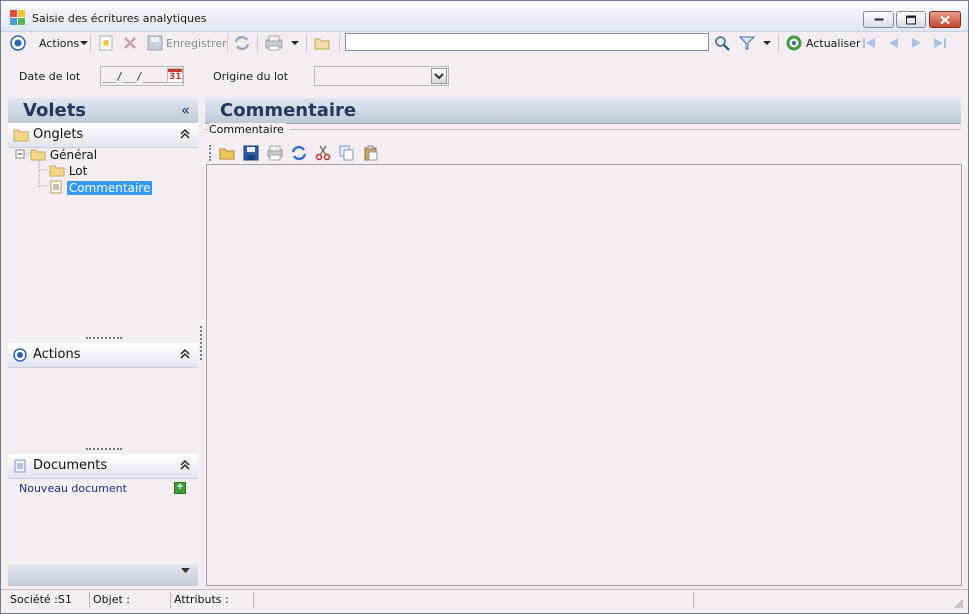 This screenshot has width=969, height=614. Describe the element at coordinates (527, 42) in the screenshot. I see `search-input` at that location.